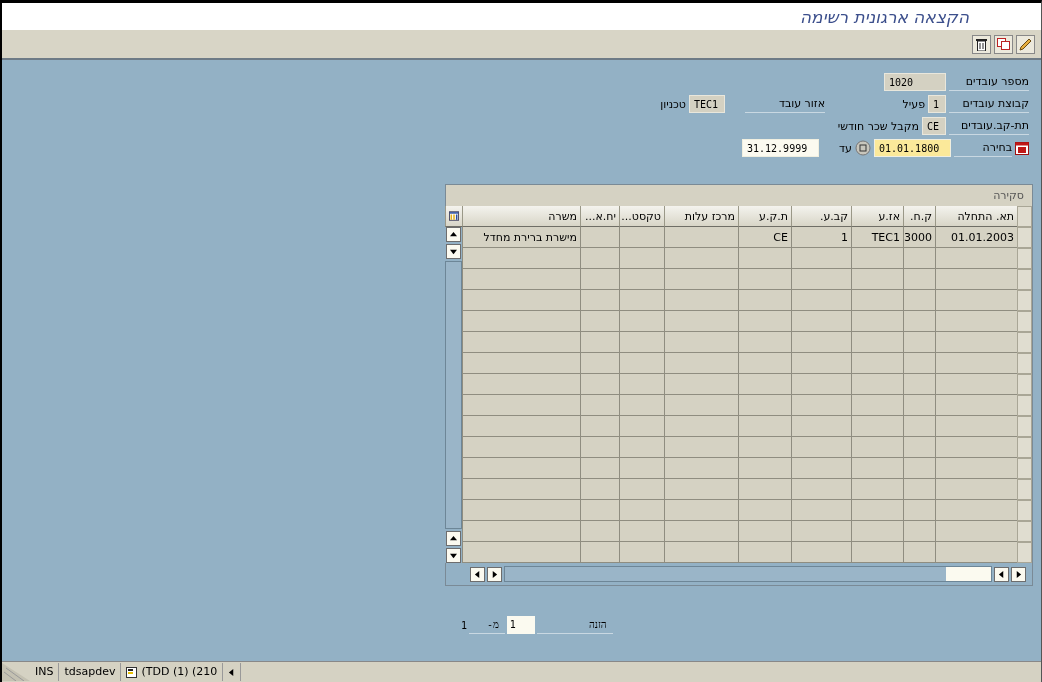 The height and width of the screenshot is (682, 1042). What do you see at coordinates (821, 216) in the screenshot?
I see `column-header: קב.ע.` at bounding box center [821, 216].